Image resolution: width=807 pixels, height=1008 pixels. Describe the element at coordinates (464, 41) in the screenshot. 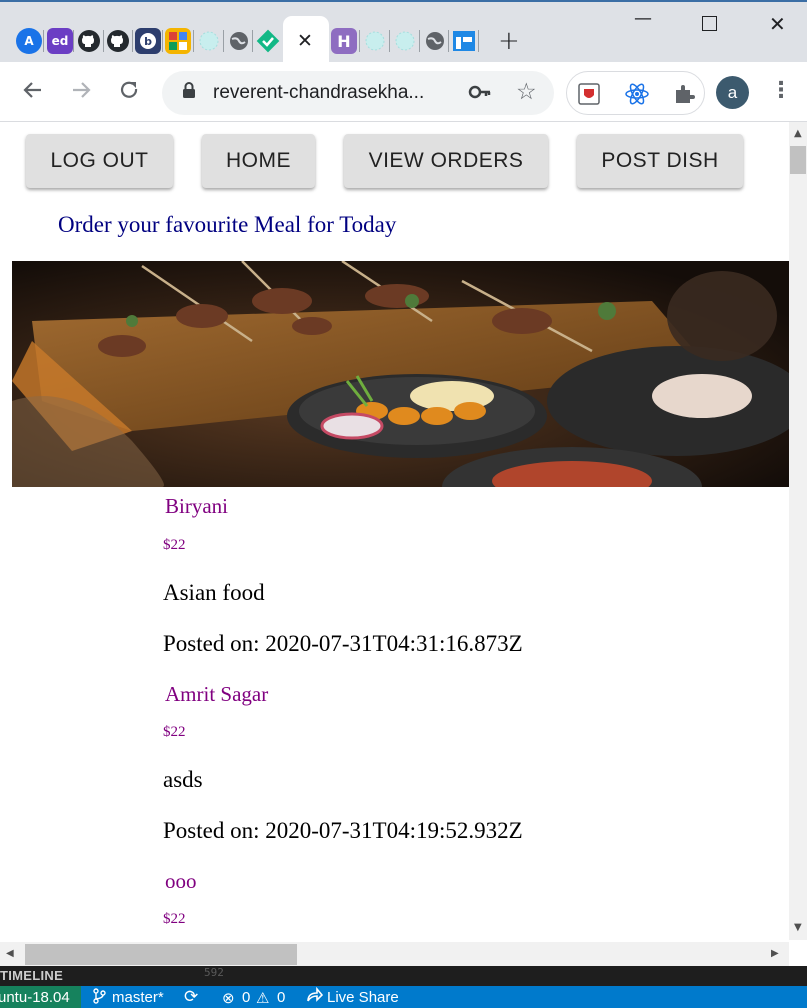

I see `table-icon` at that location.